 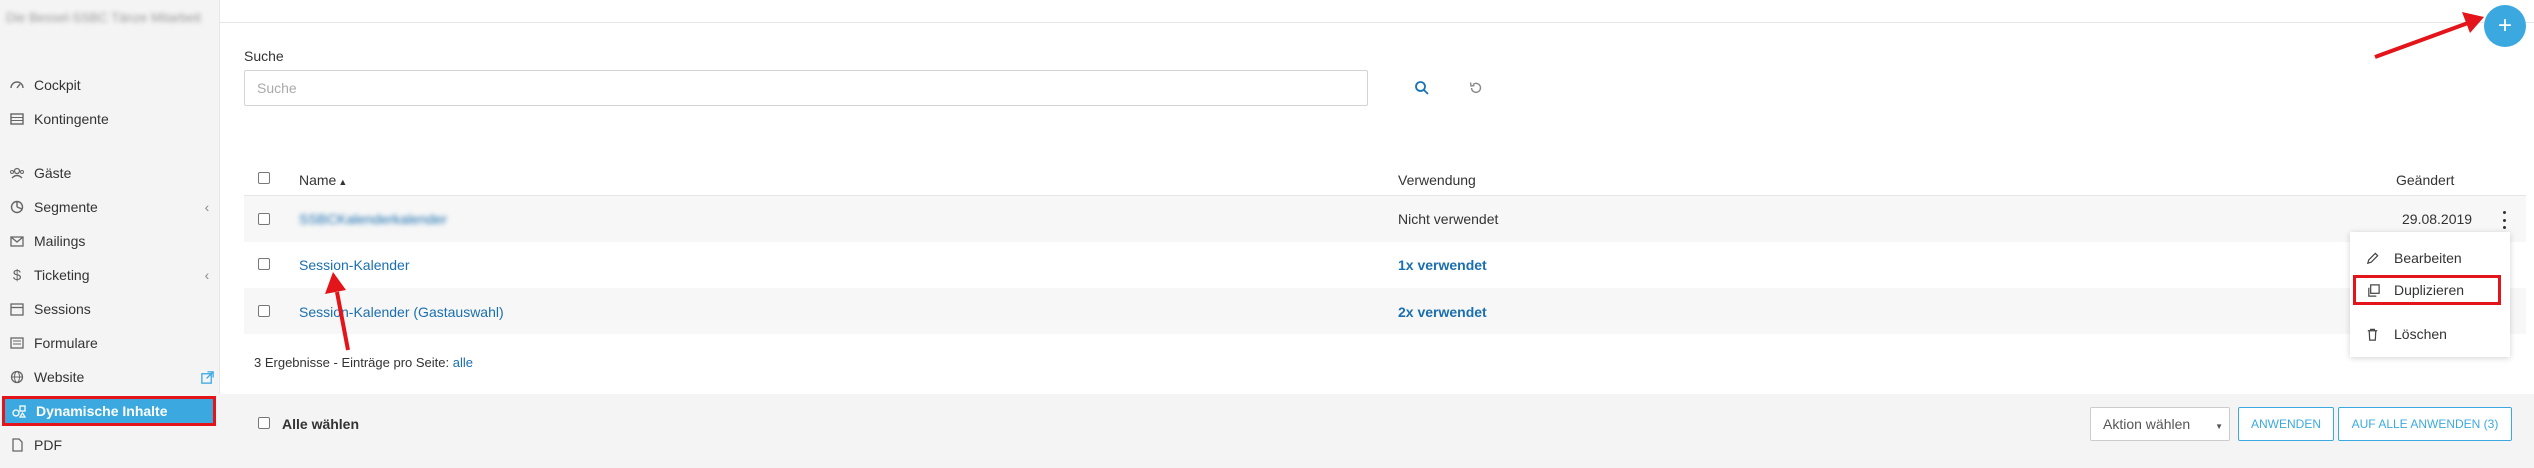 I want to click on apply-button: ANWENDEN, so click(x=2286, y=424).